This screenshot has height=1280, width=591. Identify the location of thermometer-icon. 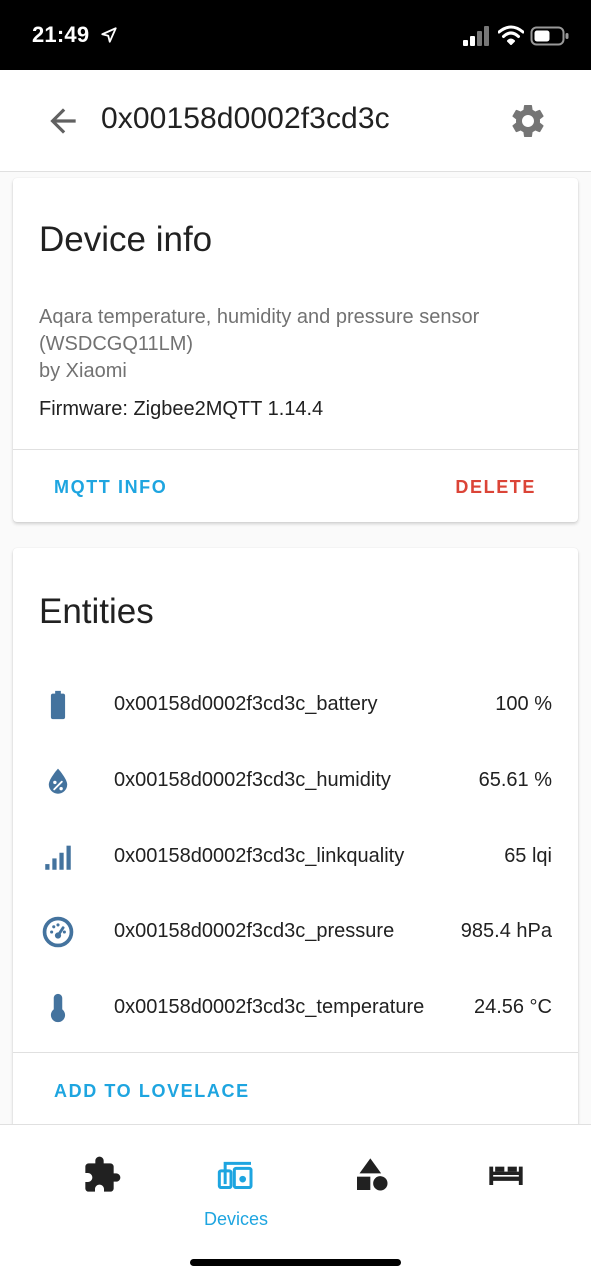
(58, 1008).